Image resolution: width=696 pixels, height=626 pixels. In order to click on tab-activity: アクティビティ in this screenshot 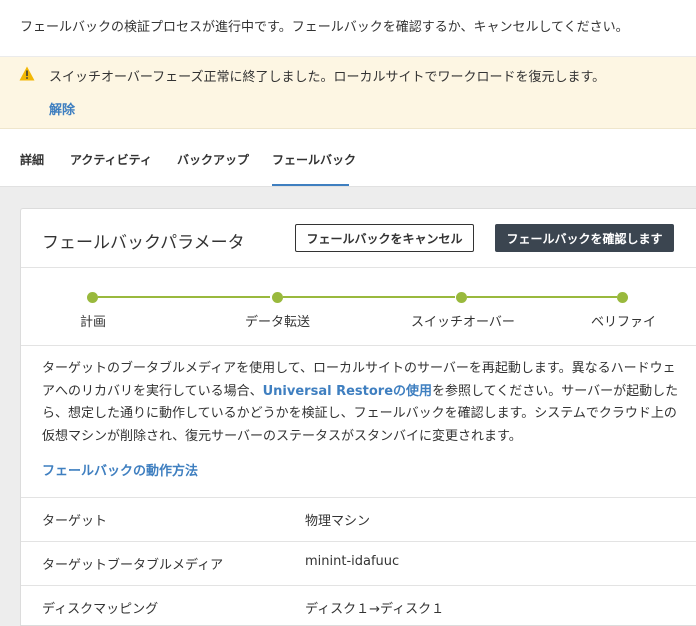, I will do `click(111, 159)`.